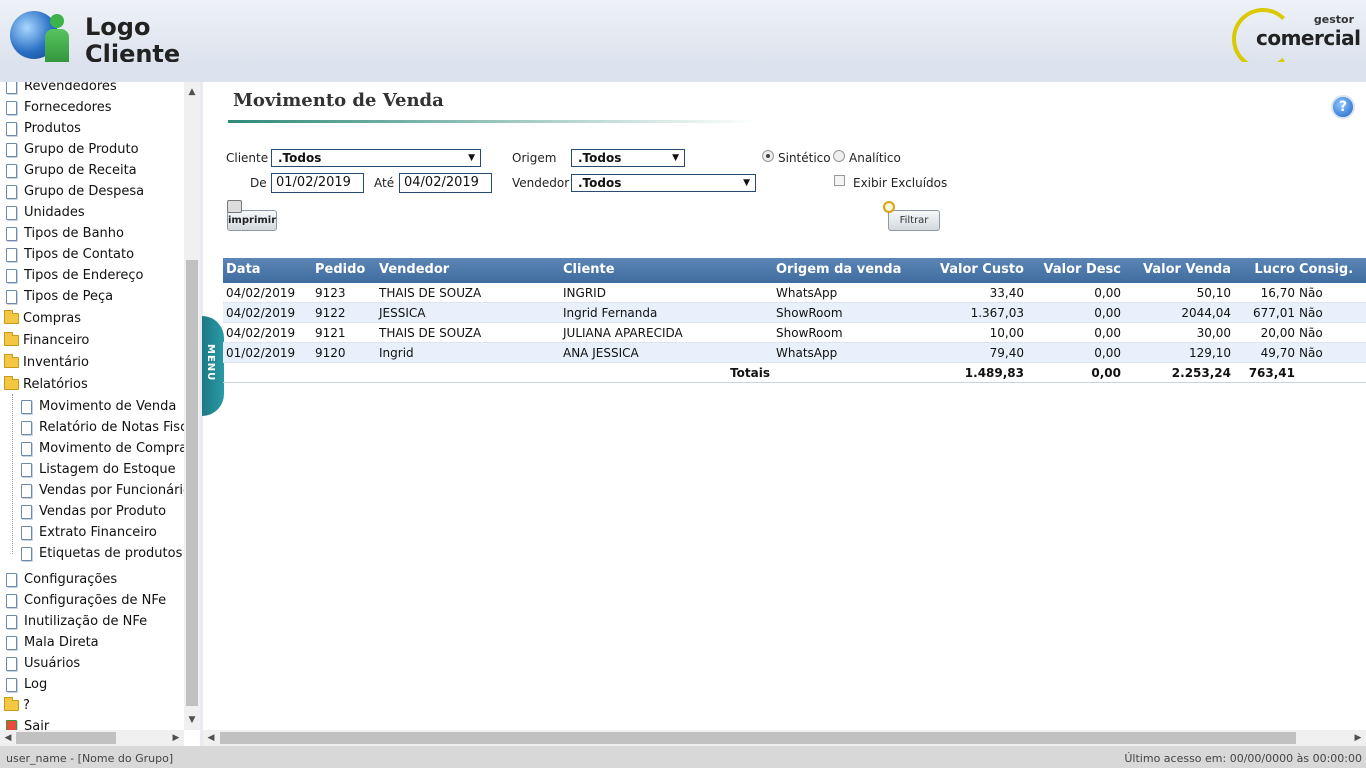 Image resolution: width=1366 pixels, height=768 pixels. I want to click on sidebar-item-12: Financeiro, so click(44, 340).